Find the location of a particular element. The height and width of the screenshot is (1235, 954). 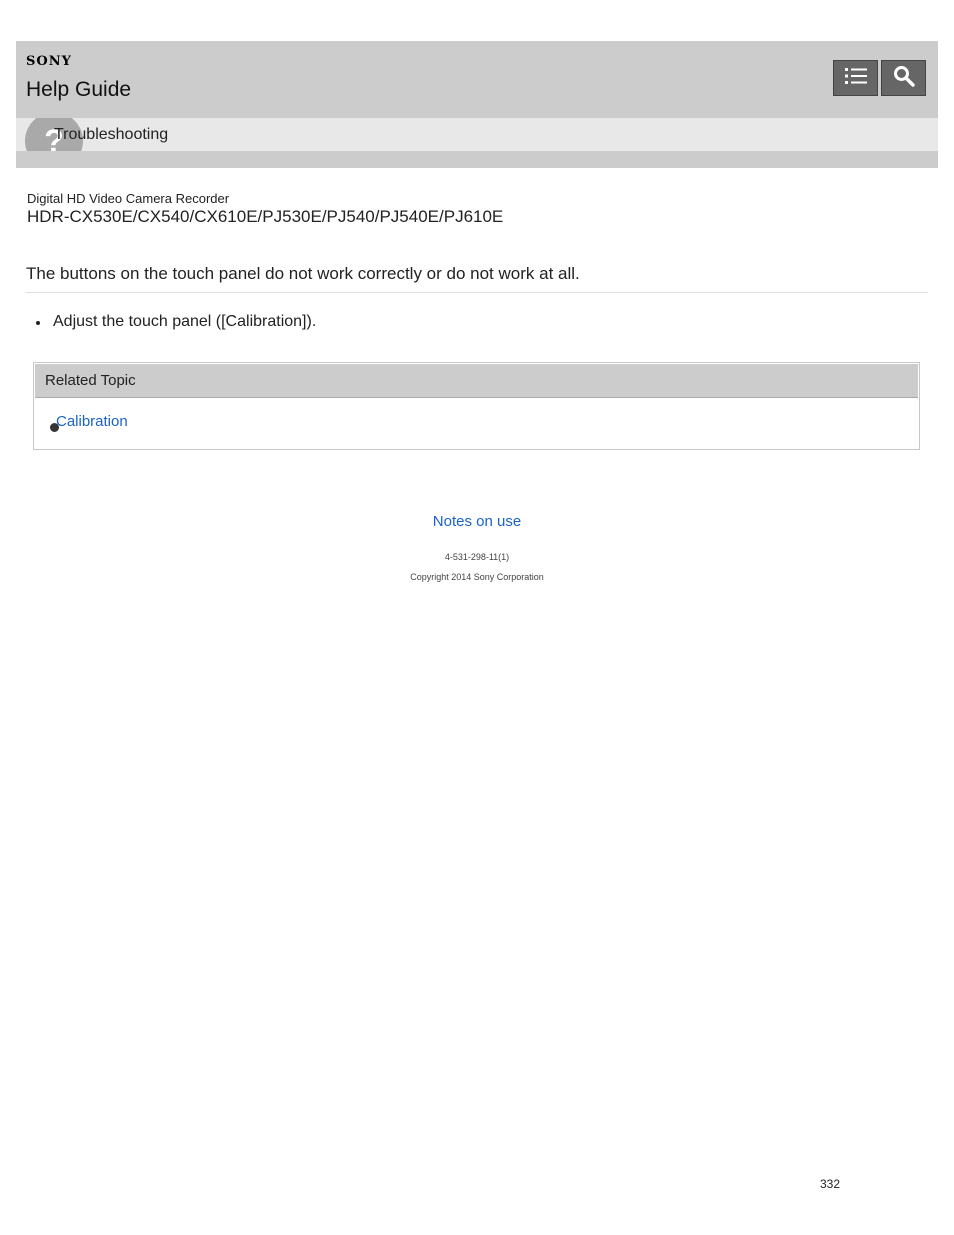

list-icon is located at coordinates (856, 78).